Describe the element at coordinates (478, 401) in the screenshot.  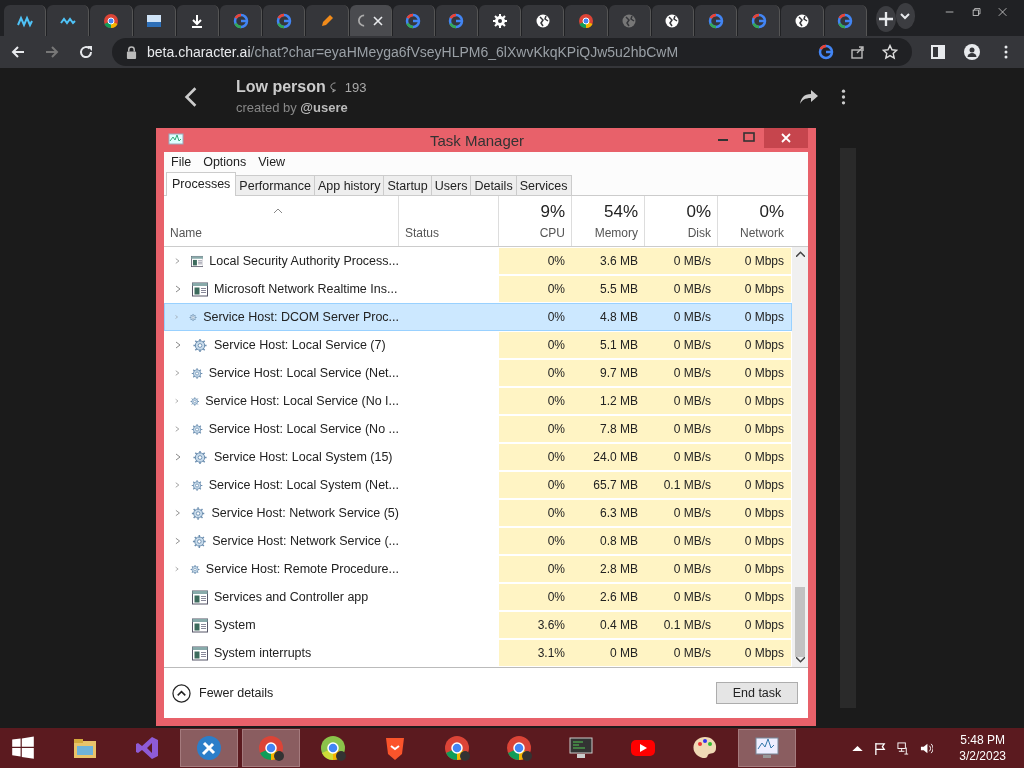
I see `process-row: Service Host: Local Service (No I... 0% 1.2 MB 0 MB/s 0 Mbps` at that location.